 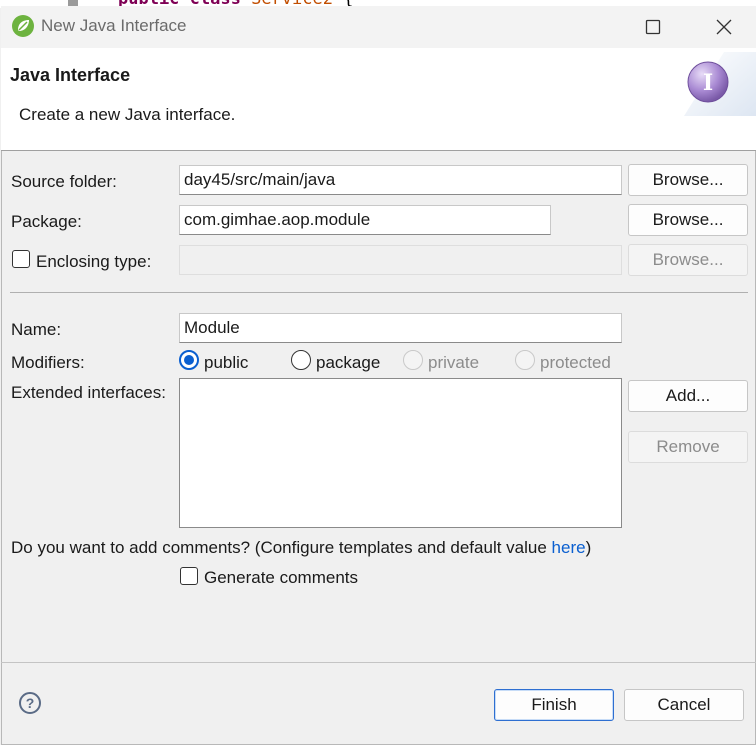 What do you see at coordinates (400, 180) in the screenshot?
I see `source-folder-input: day45/src/main/java` at bounding box center [400, 180].